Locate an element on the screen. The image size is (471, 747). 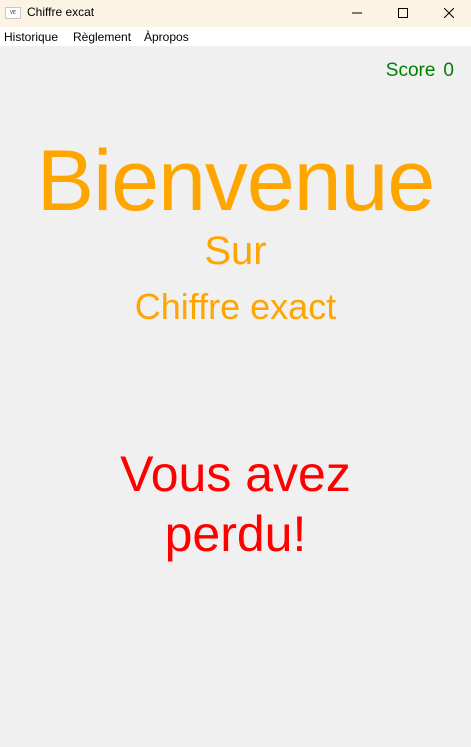
menu-reglement: Règlement is located at coordinates (102, 37).